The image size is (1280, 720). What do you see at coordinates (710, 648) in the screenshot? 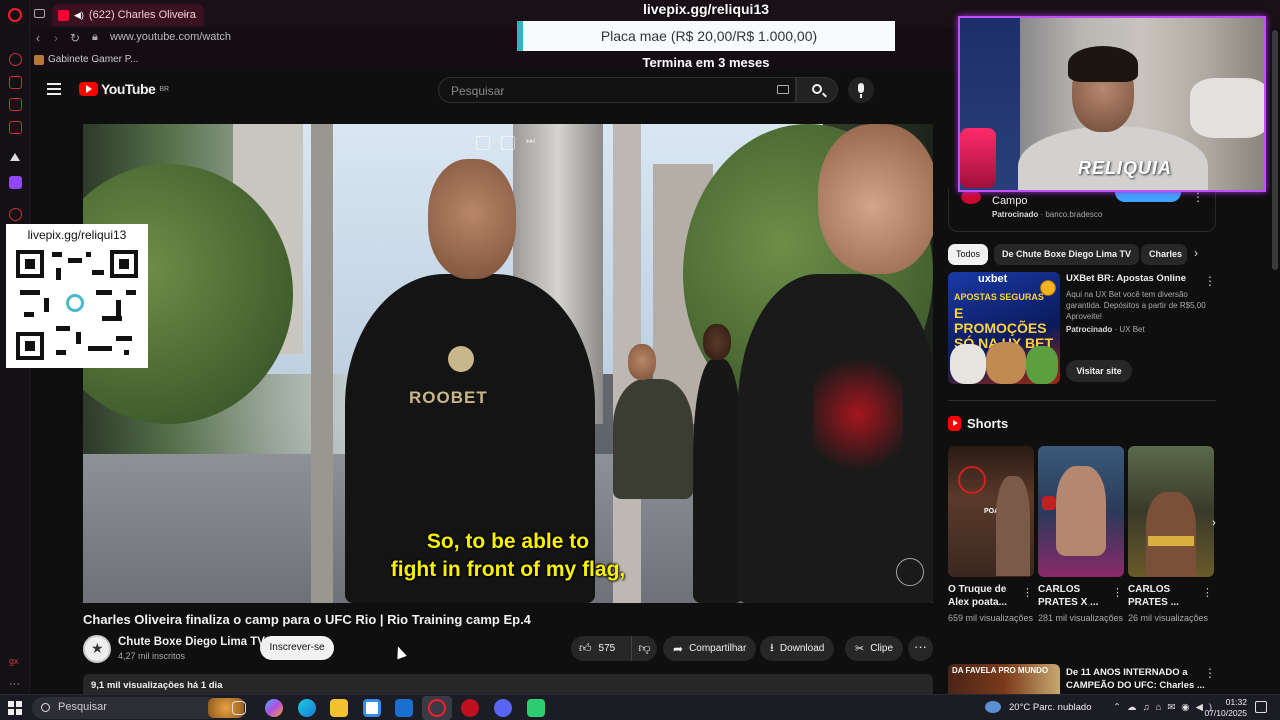
I see `share-button: ➦ Compartilhar` at bounding box center [710, 648].